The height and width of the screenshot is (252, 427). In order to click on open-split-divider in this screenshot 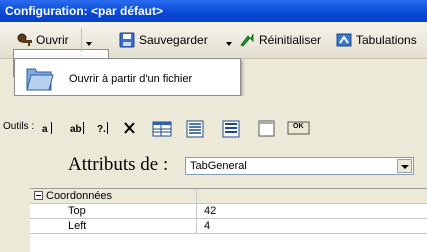, I will do `click(81, 40)`.